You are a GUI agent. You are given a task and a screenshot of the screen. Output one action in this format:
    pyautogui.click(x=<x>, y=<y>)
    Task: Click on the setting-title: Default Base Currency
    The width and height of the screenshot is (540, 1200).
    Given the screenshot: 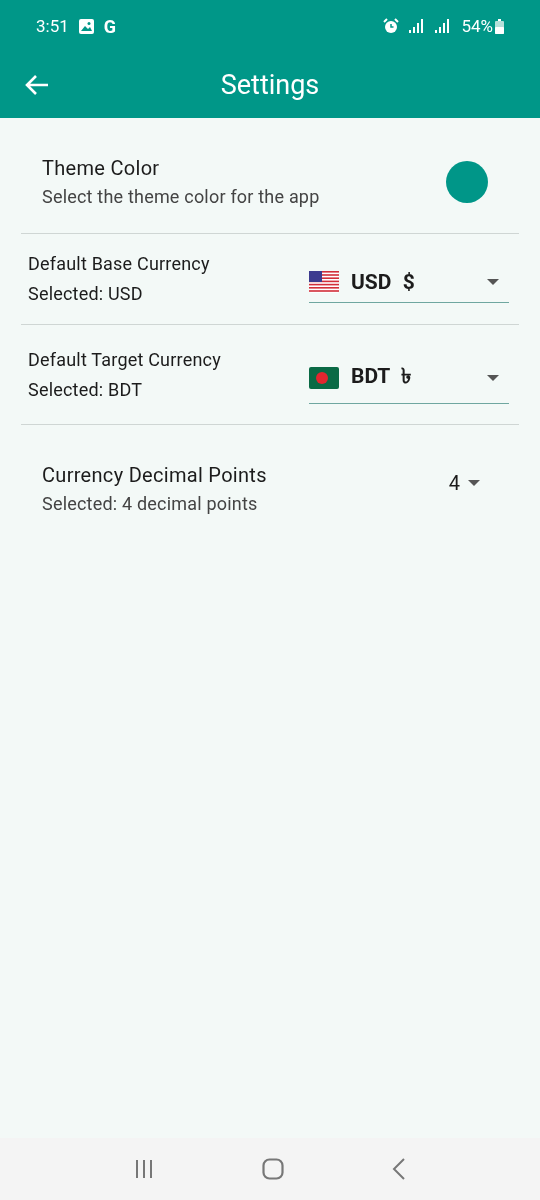 What is the action you would take?
    pyautogui.click(x=119, y=263)
    